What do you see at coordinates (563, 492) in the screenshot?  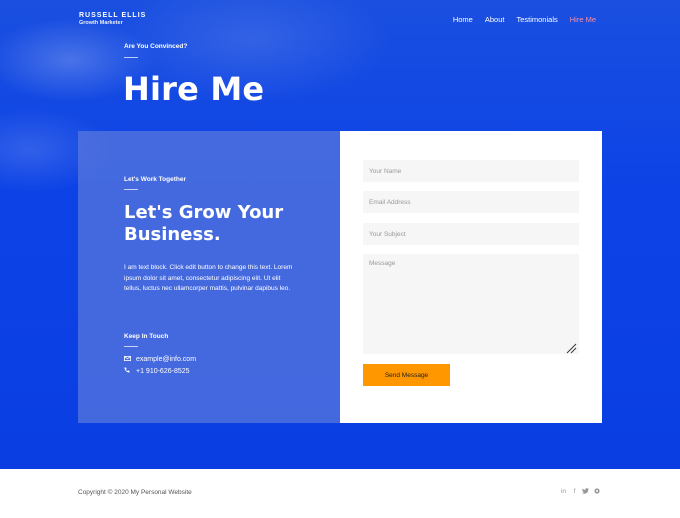 I see `linkedin-icon: in` at bounding box center [563, 492].